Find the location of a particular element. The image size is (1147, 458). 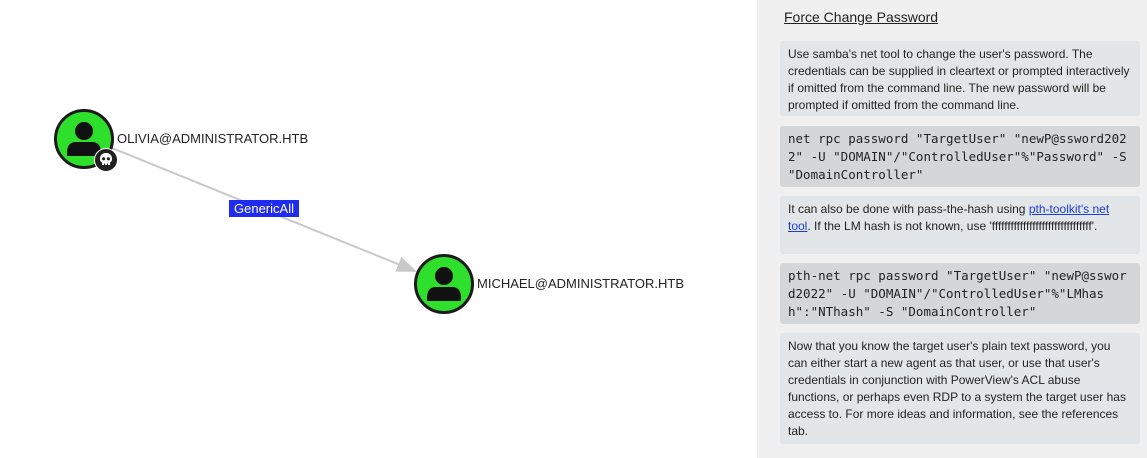

edge-layer is located at coordinates (264, 209).